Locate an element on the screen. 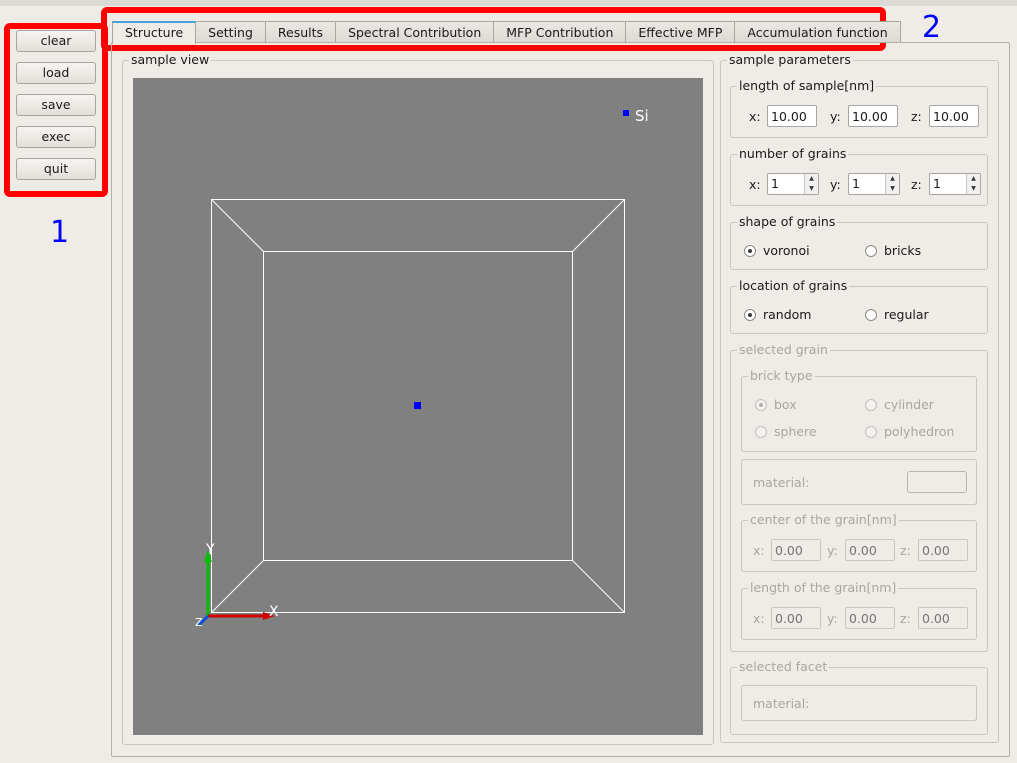 Image resolution: width=1017 pixels, height=763 pixels. glength-y-input is located at coordinates (870, 618).